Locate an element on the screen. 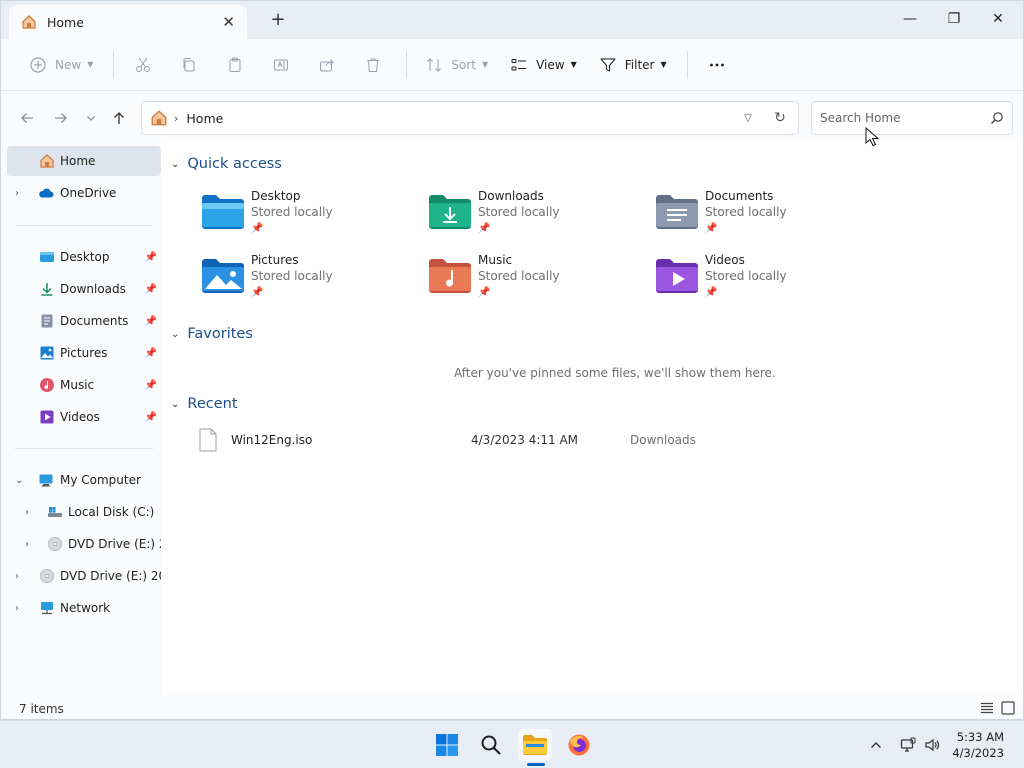 The width and height of the screenshot is (1024, 768). sidebar-item-music: Music 📌 is located at coordinates (84, 385).